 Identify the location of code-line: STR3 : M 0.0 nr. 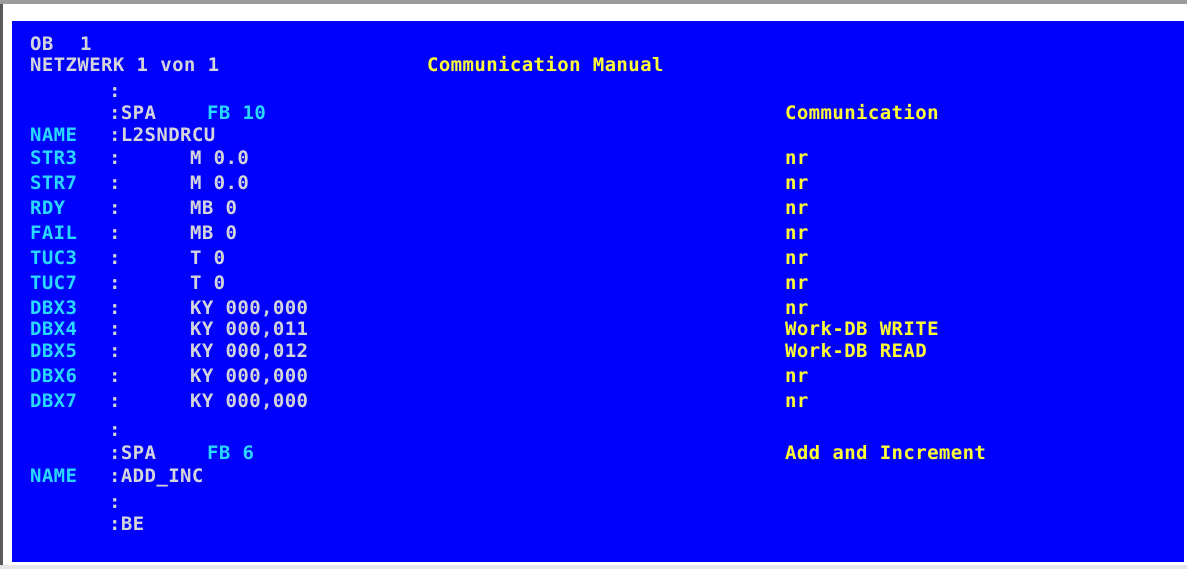
(598, 159).